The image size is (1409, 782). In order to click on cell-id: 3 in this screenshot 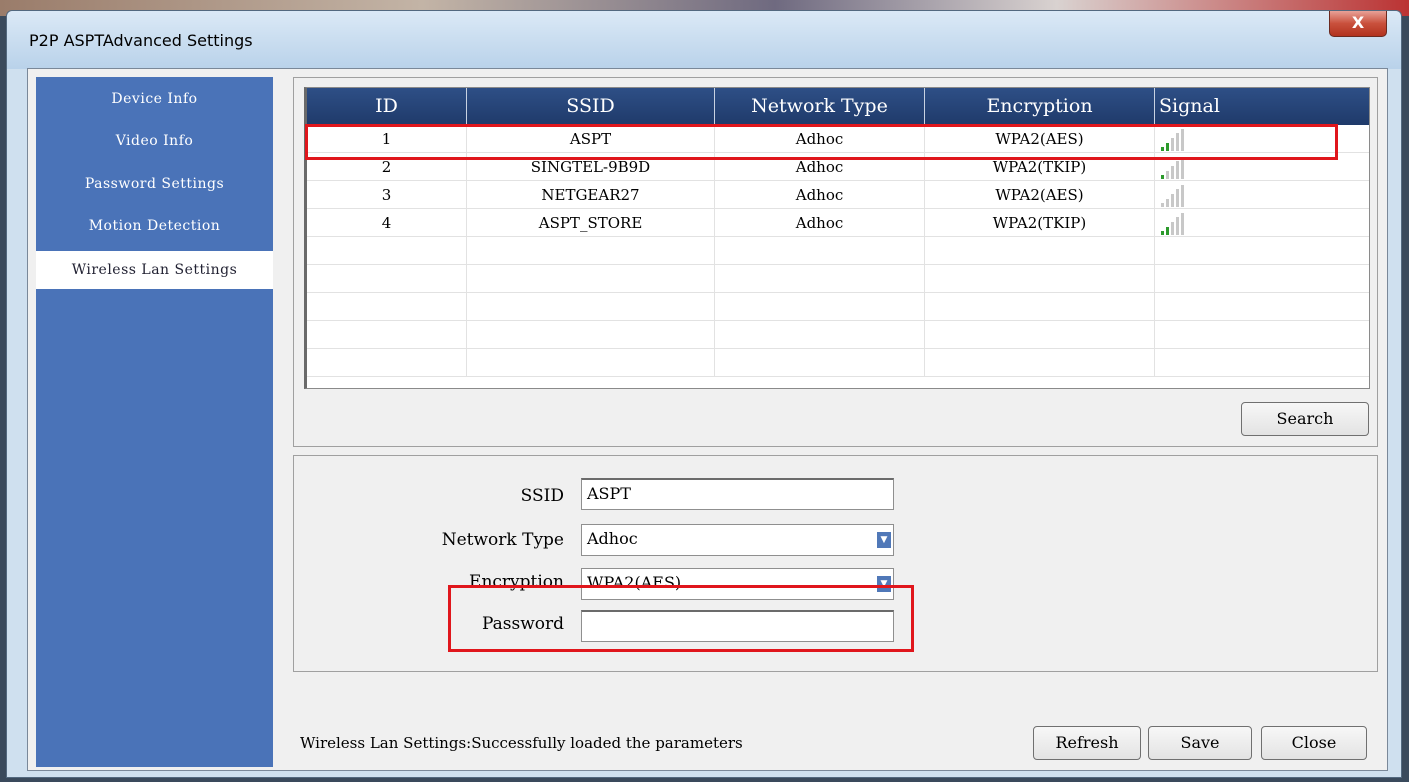, I will do `click(387, 195)`.